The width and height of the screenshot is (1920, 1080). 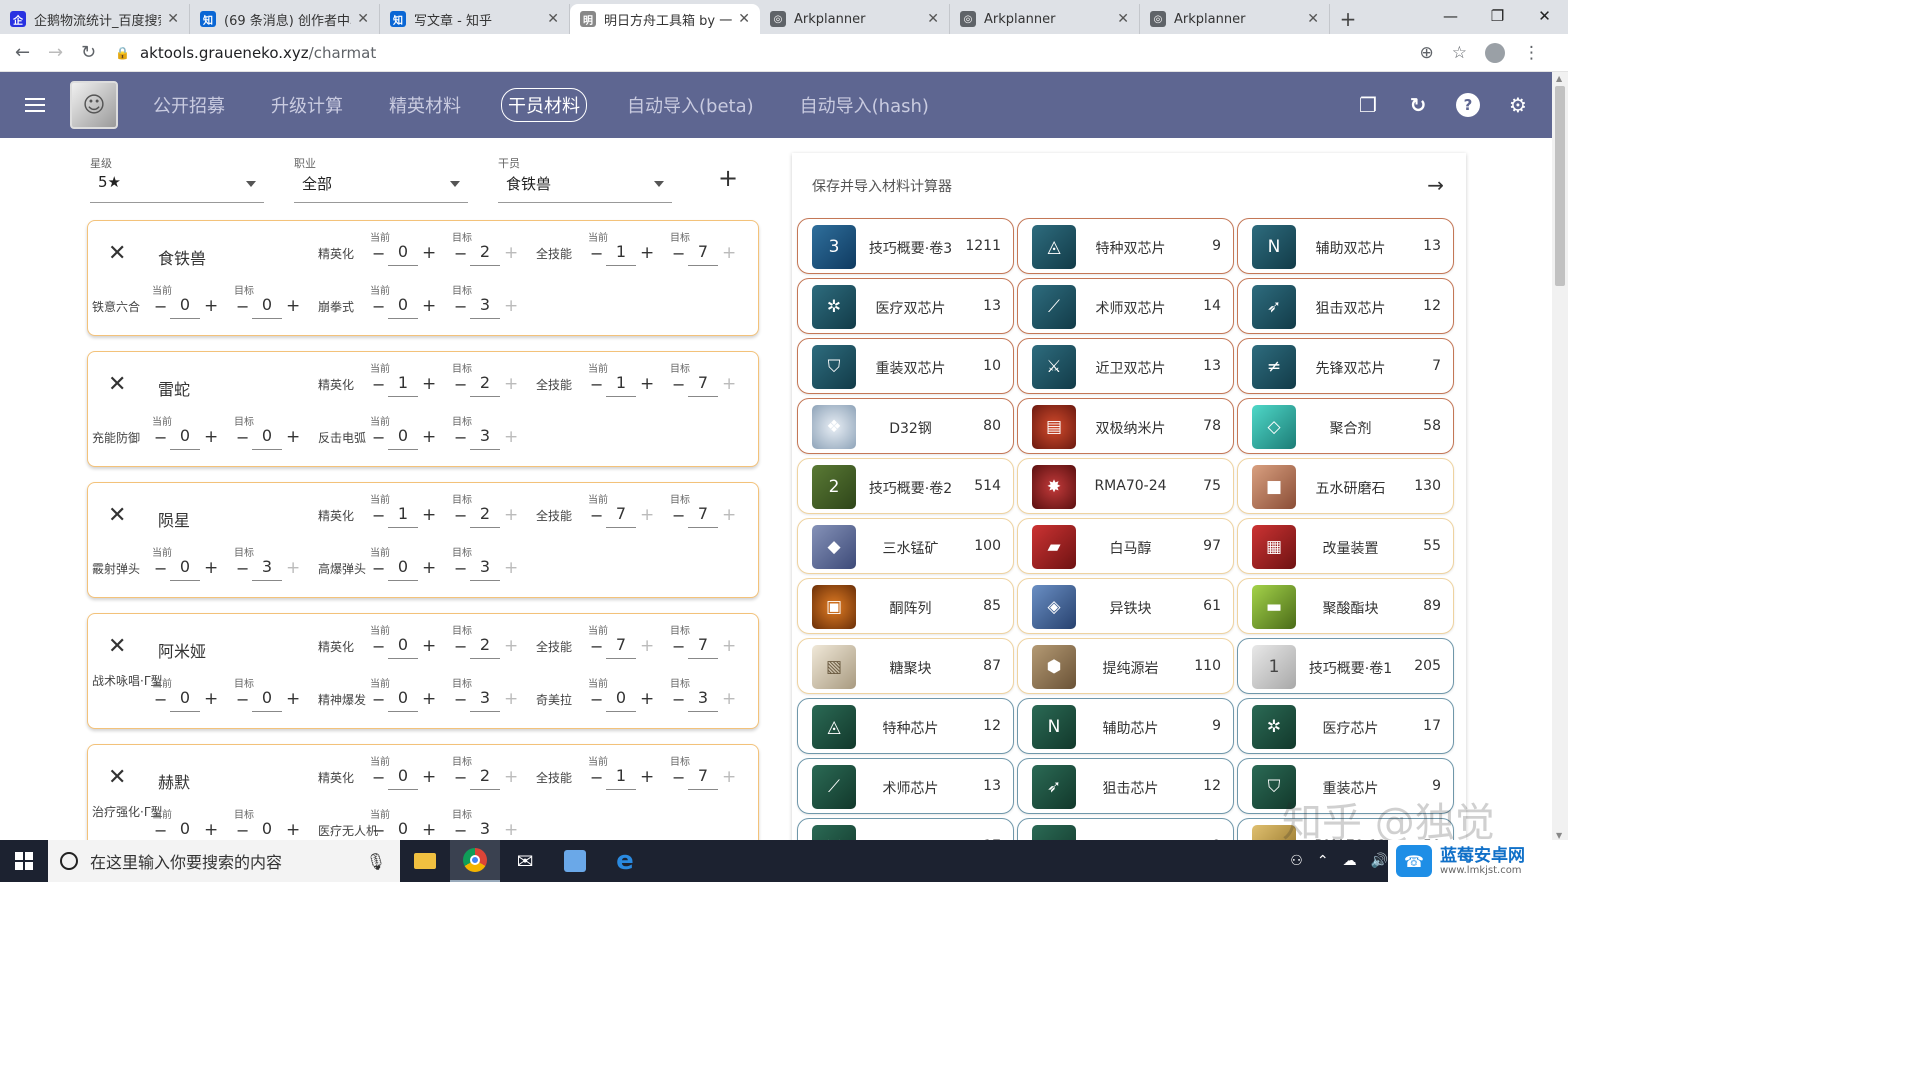 What do you see at coordinates (728, 178) in the screenshot?
I see `add-operator-plus-icon: +` at bounding box center [728, 178].